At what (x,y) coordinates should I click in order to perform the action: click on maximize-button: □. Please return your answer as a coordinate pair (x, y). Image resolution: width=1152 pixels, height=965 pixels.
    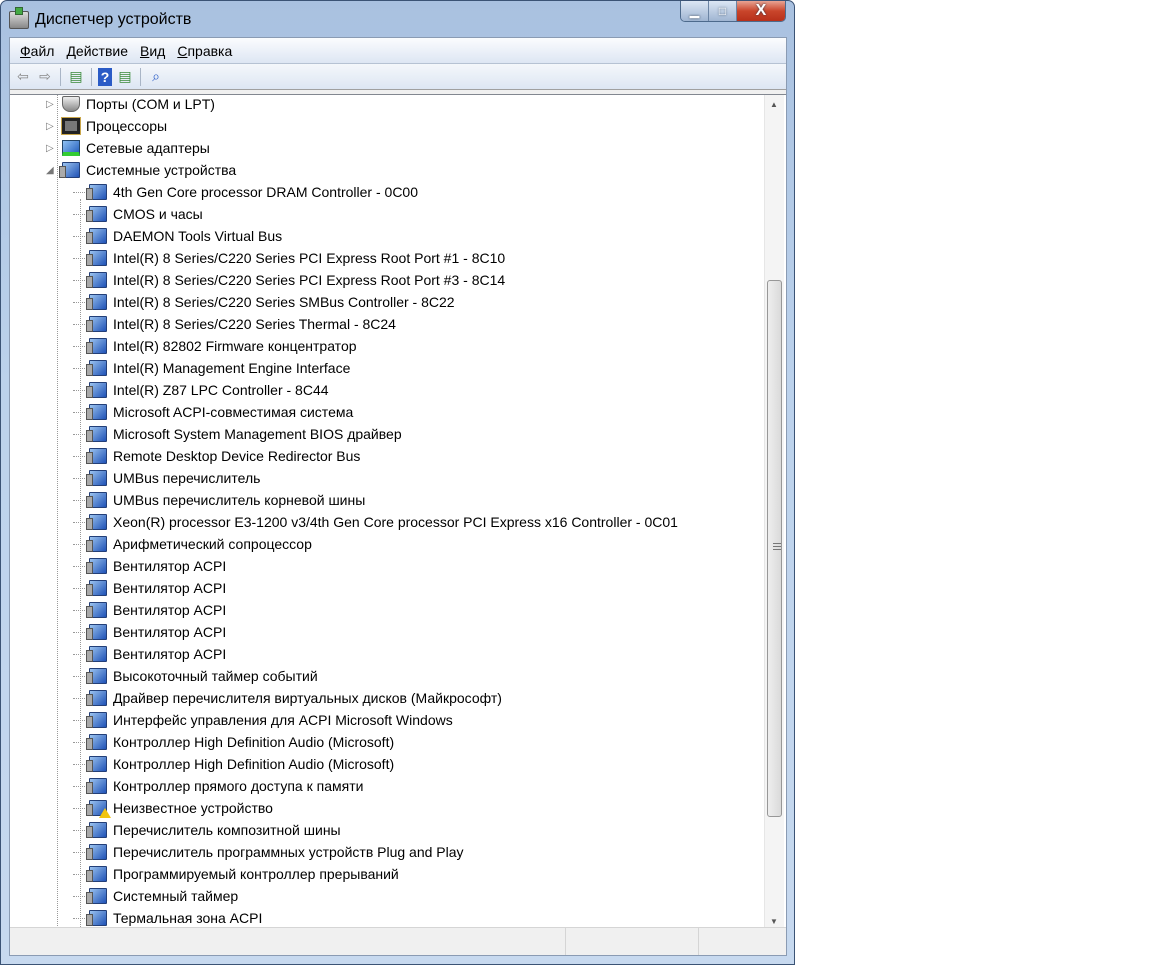
    Looking at the image, I should click on (723, 11).